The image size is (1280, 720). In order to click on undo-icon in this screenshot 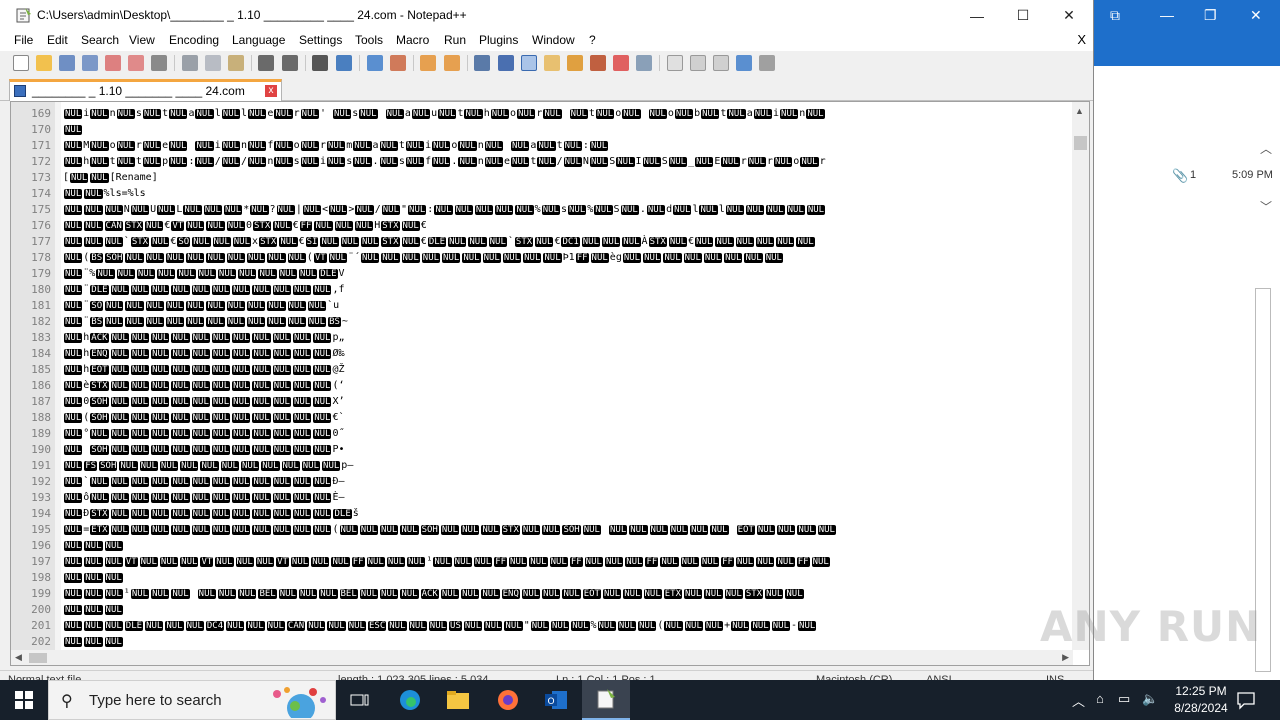, I will do `click(266, 63)`.